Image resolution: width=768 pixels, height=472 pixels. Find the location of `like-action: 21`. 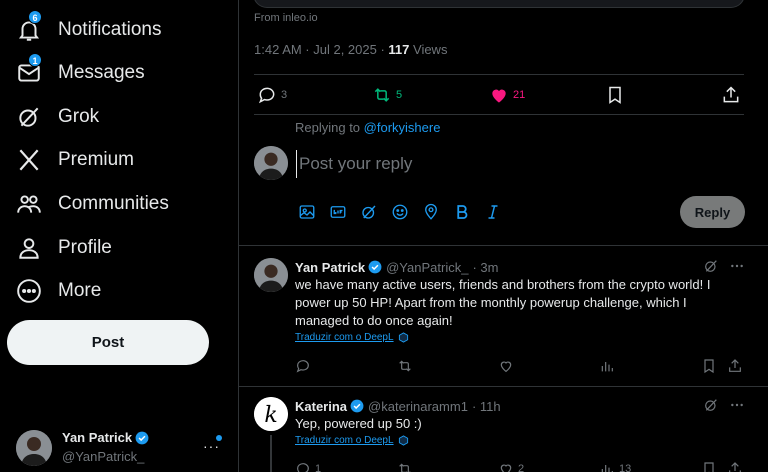

like-action: 21 is located at coordinates (507, 95).